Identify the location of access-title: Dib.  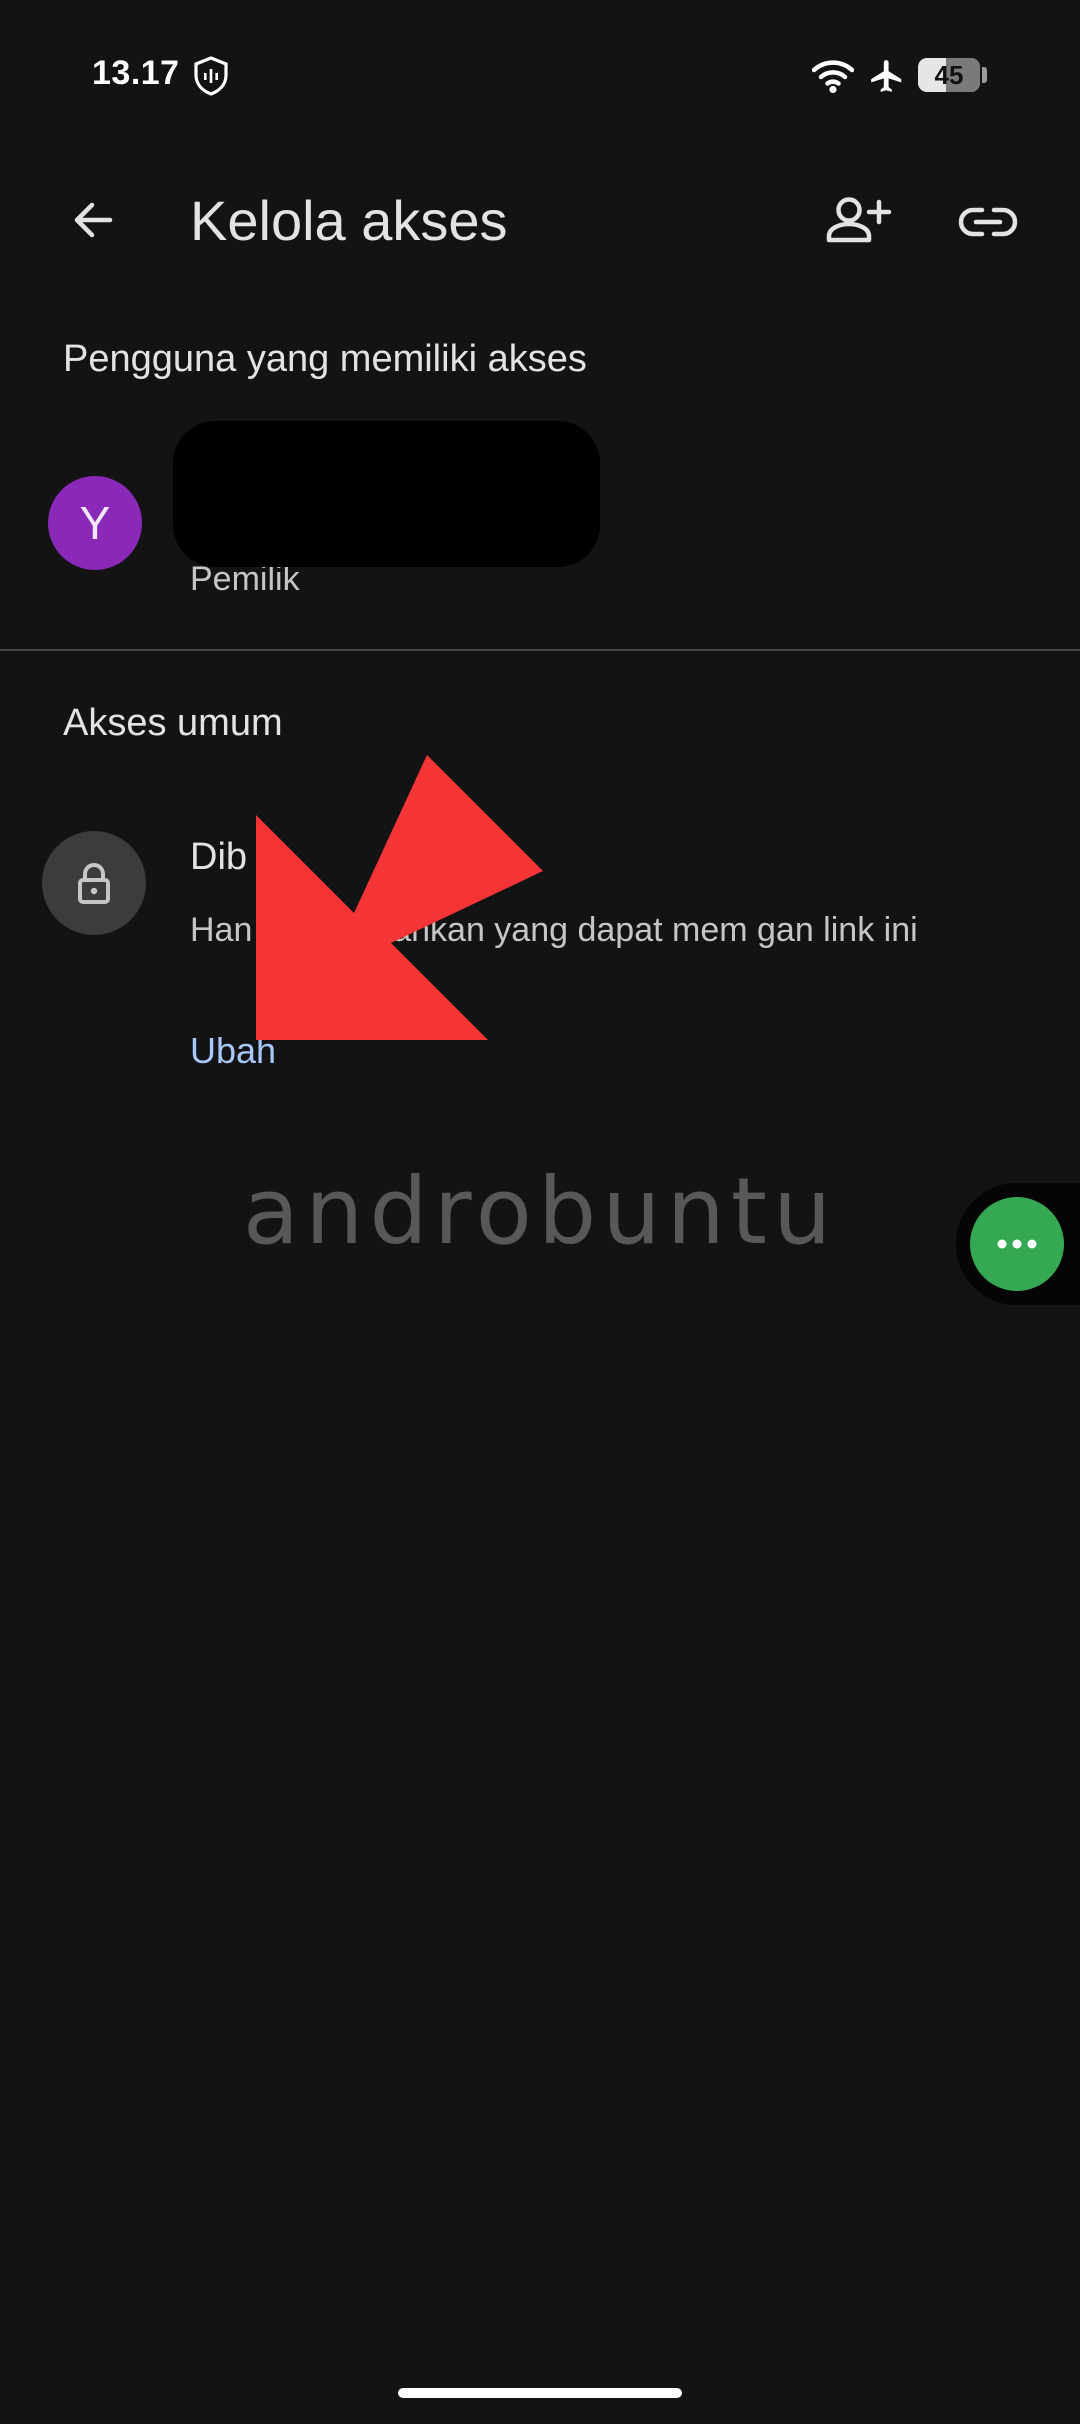
(218, 857).